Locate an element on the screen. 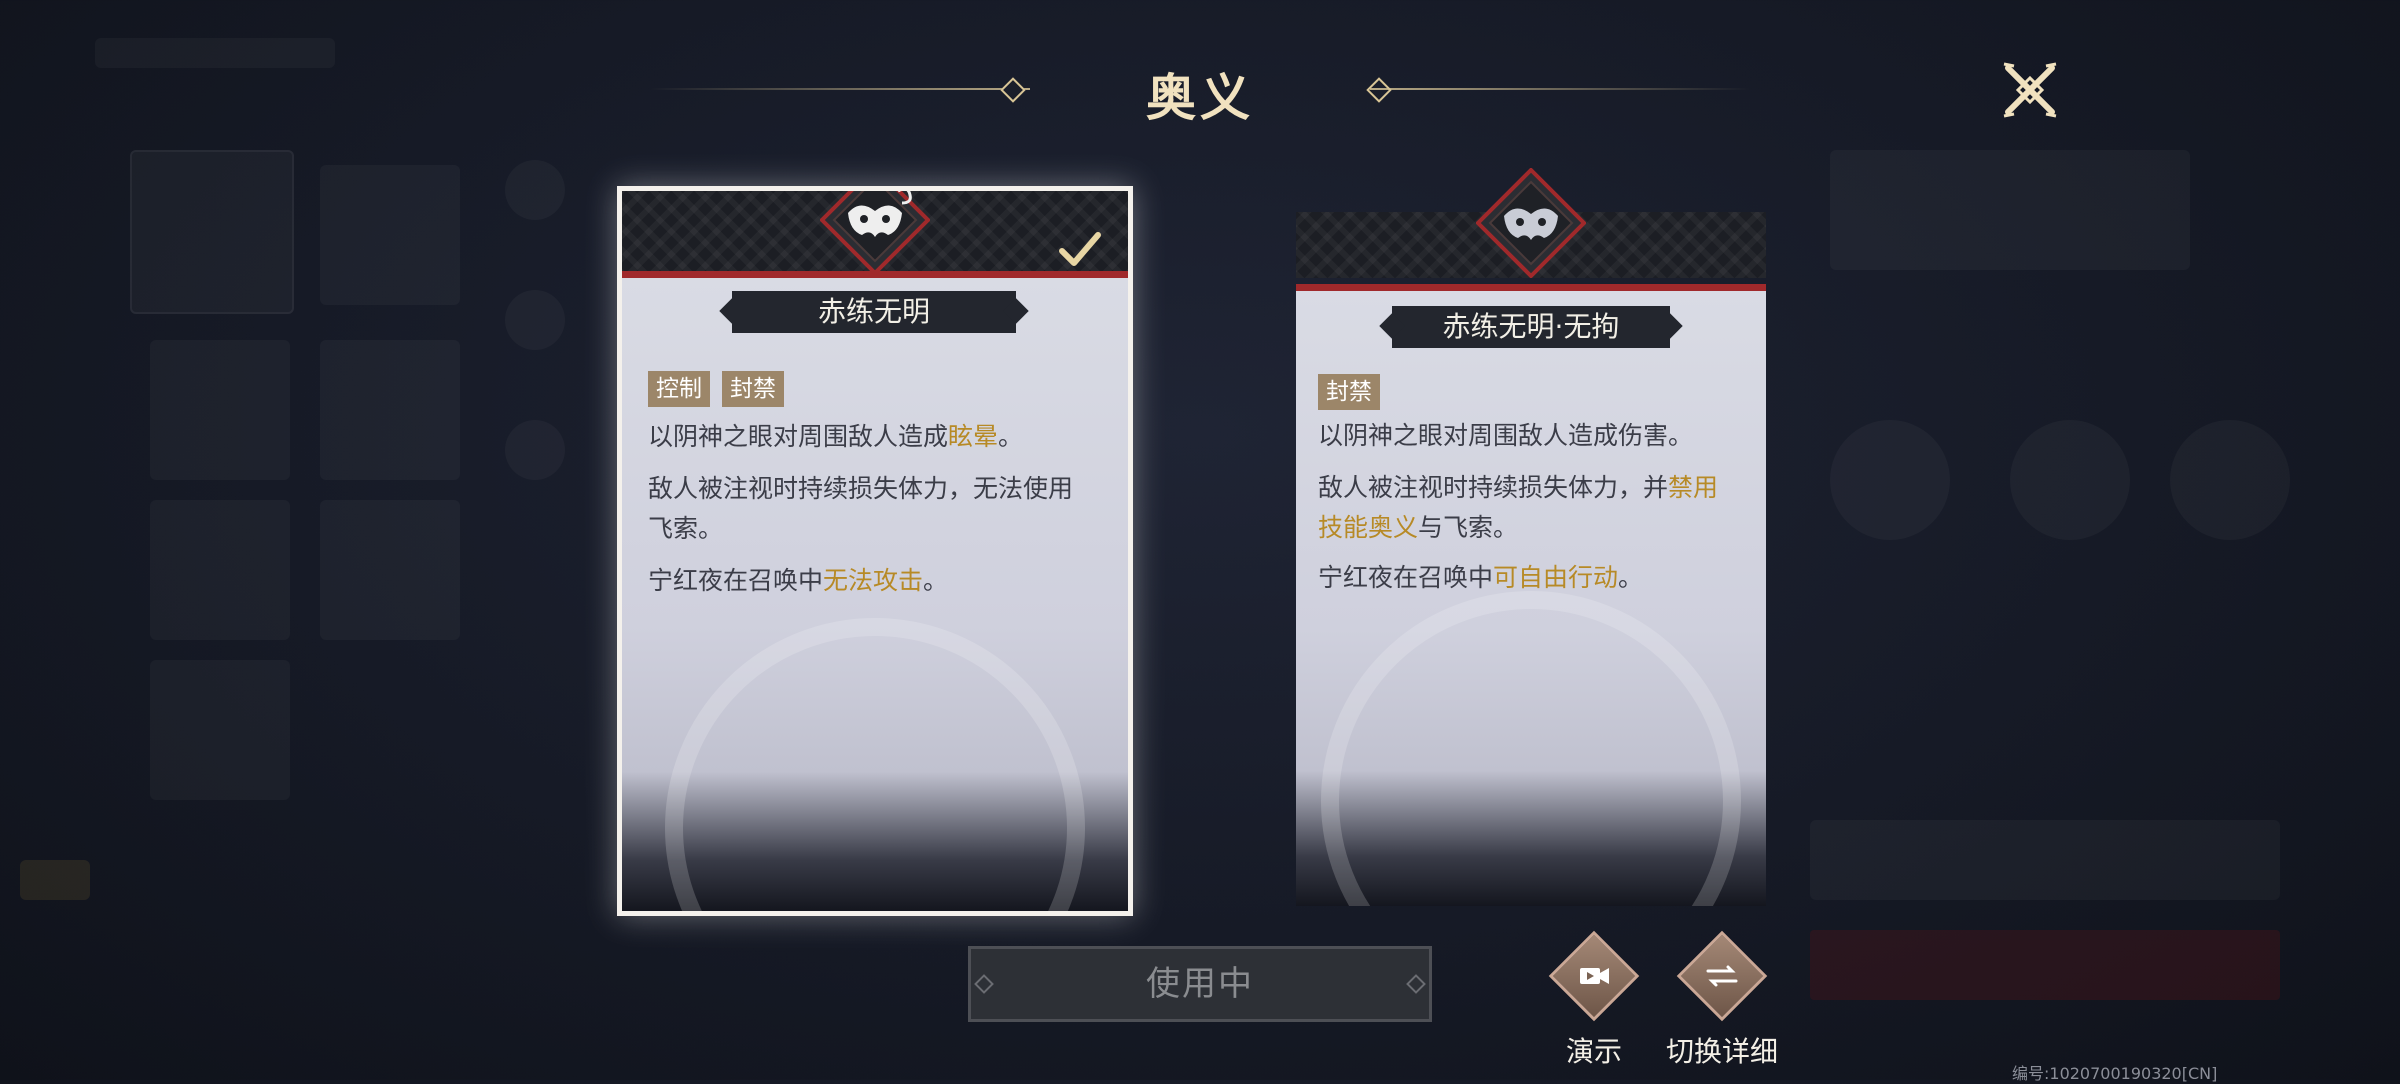 The height and width of the screenshot is (1084, 2400). desc-line-1: 以阴神之眼对周围敌人造成伤害。 is located at coordinates (1528, 436).